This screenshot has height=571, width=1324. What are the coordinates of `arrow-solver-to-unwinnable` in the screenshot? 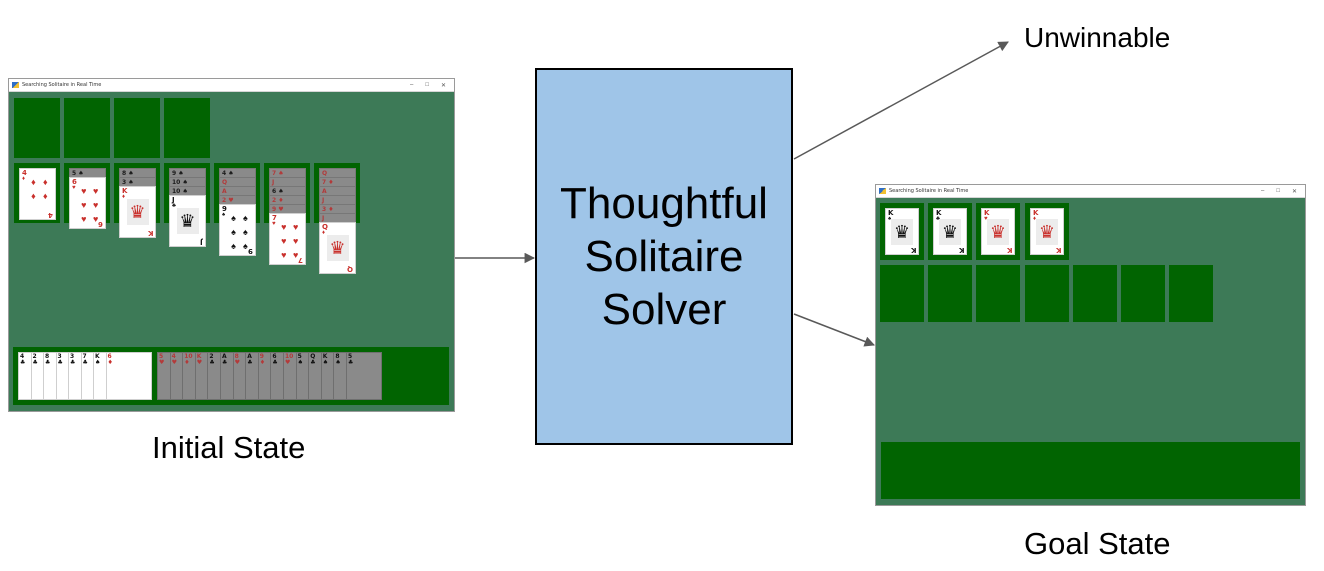 It's located at (901, 100).